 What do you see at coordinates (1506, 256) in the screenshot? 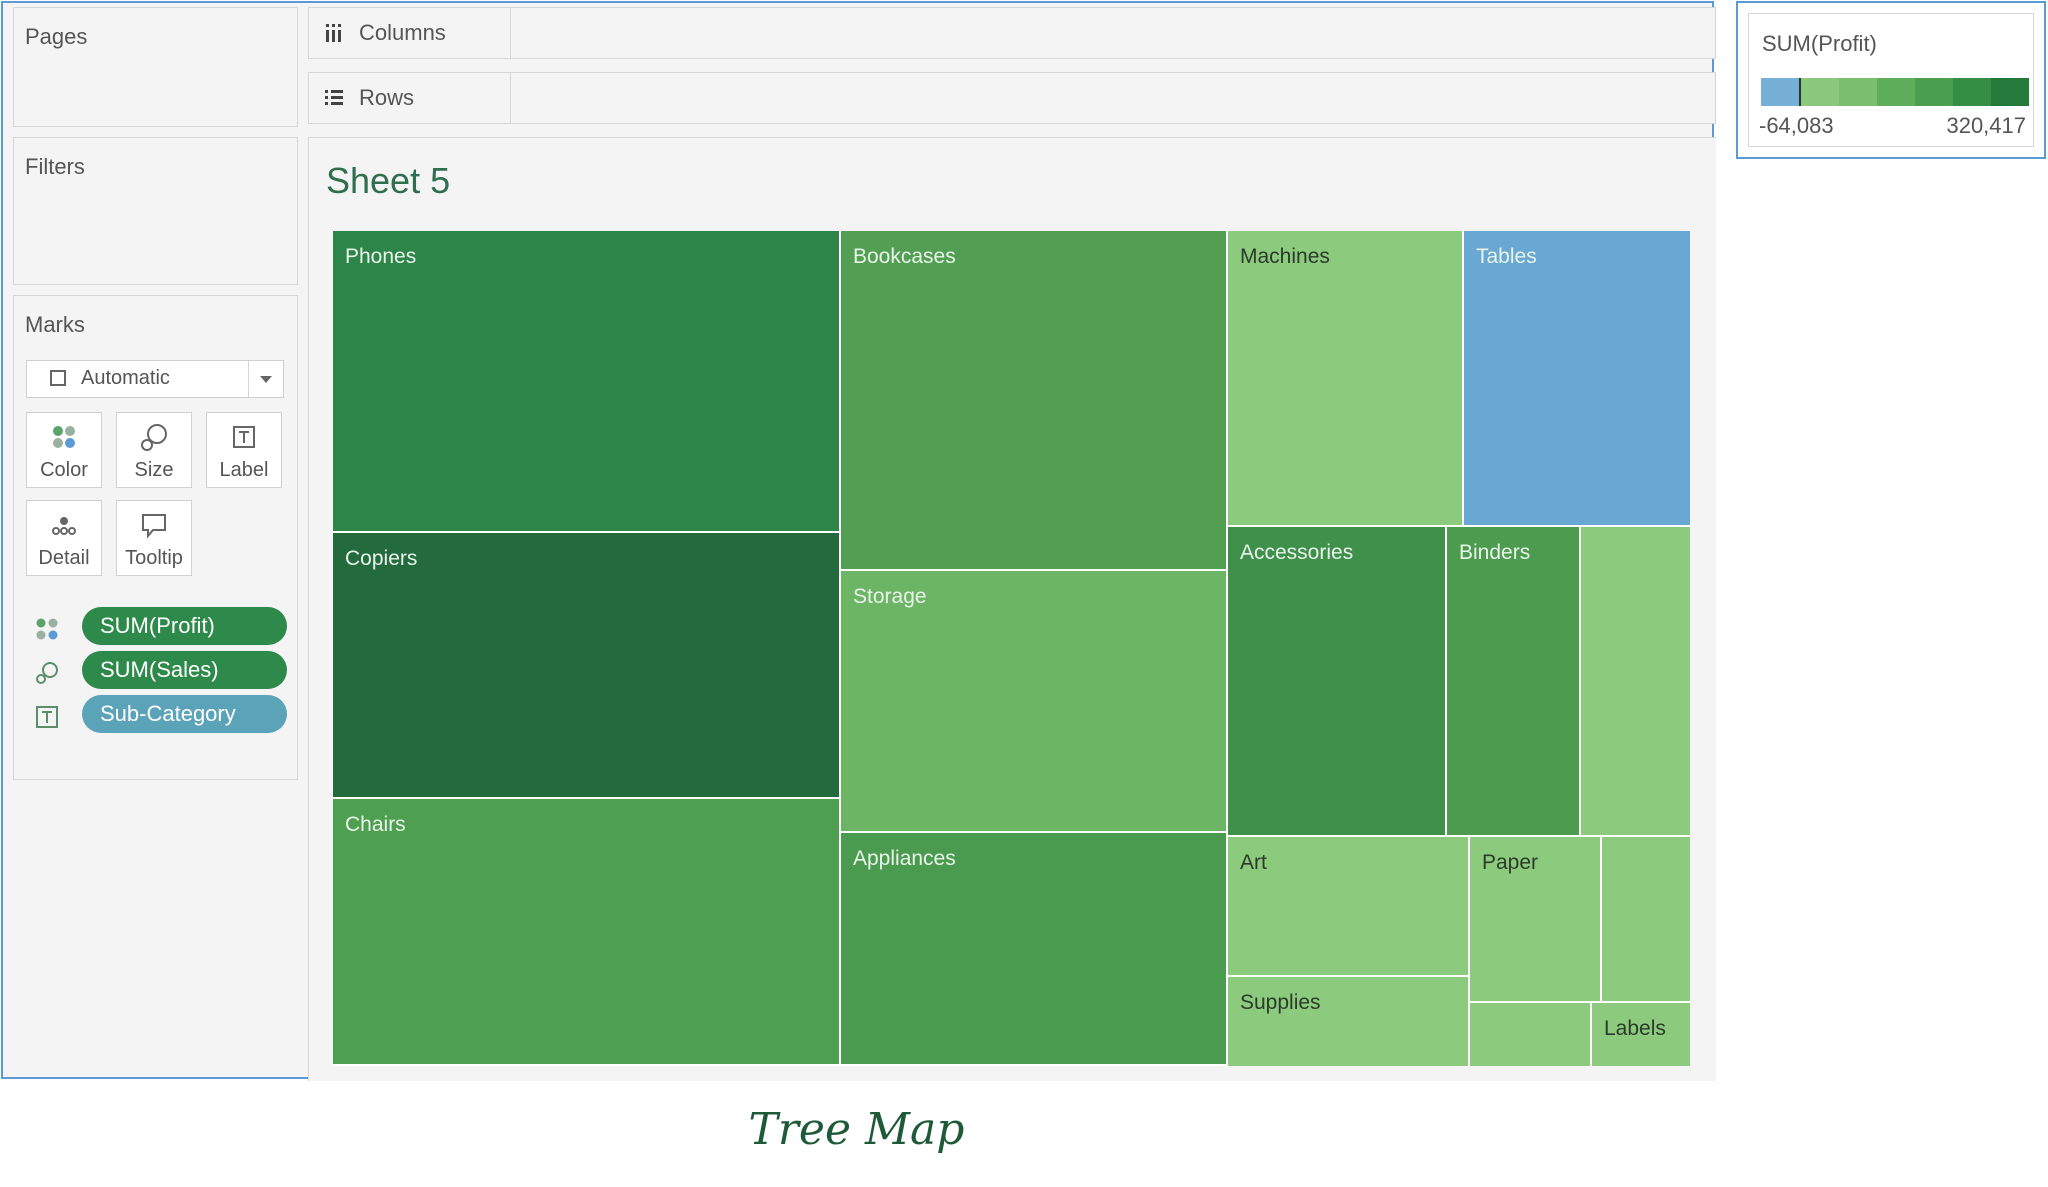
I see `treemap-cell-label: Tables` at bounding box center [1506, 256].